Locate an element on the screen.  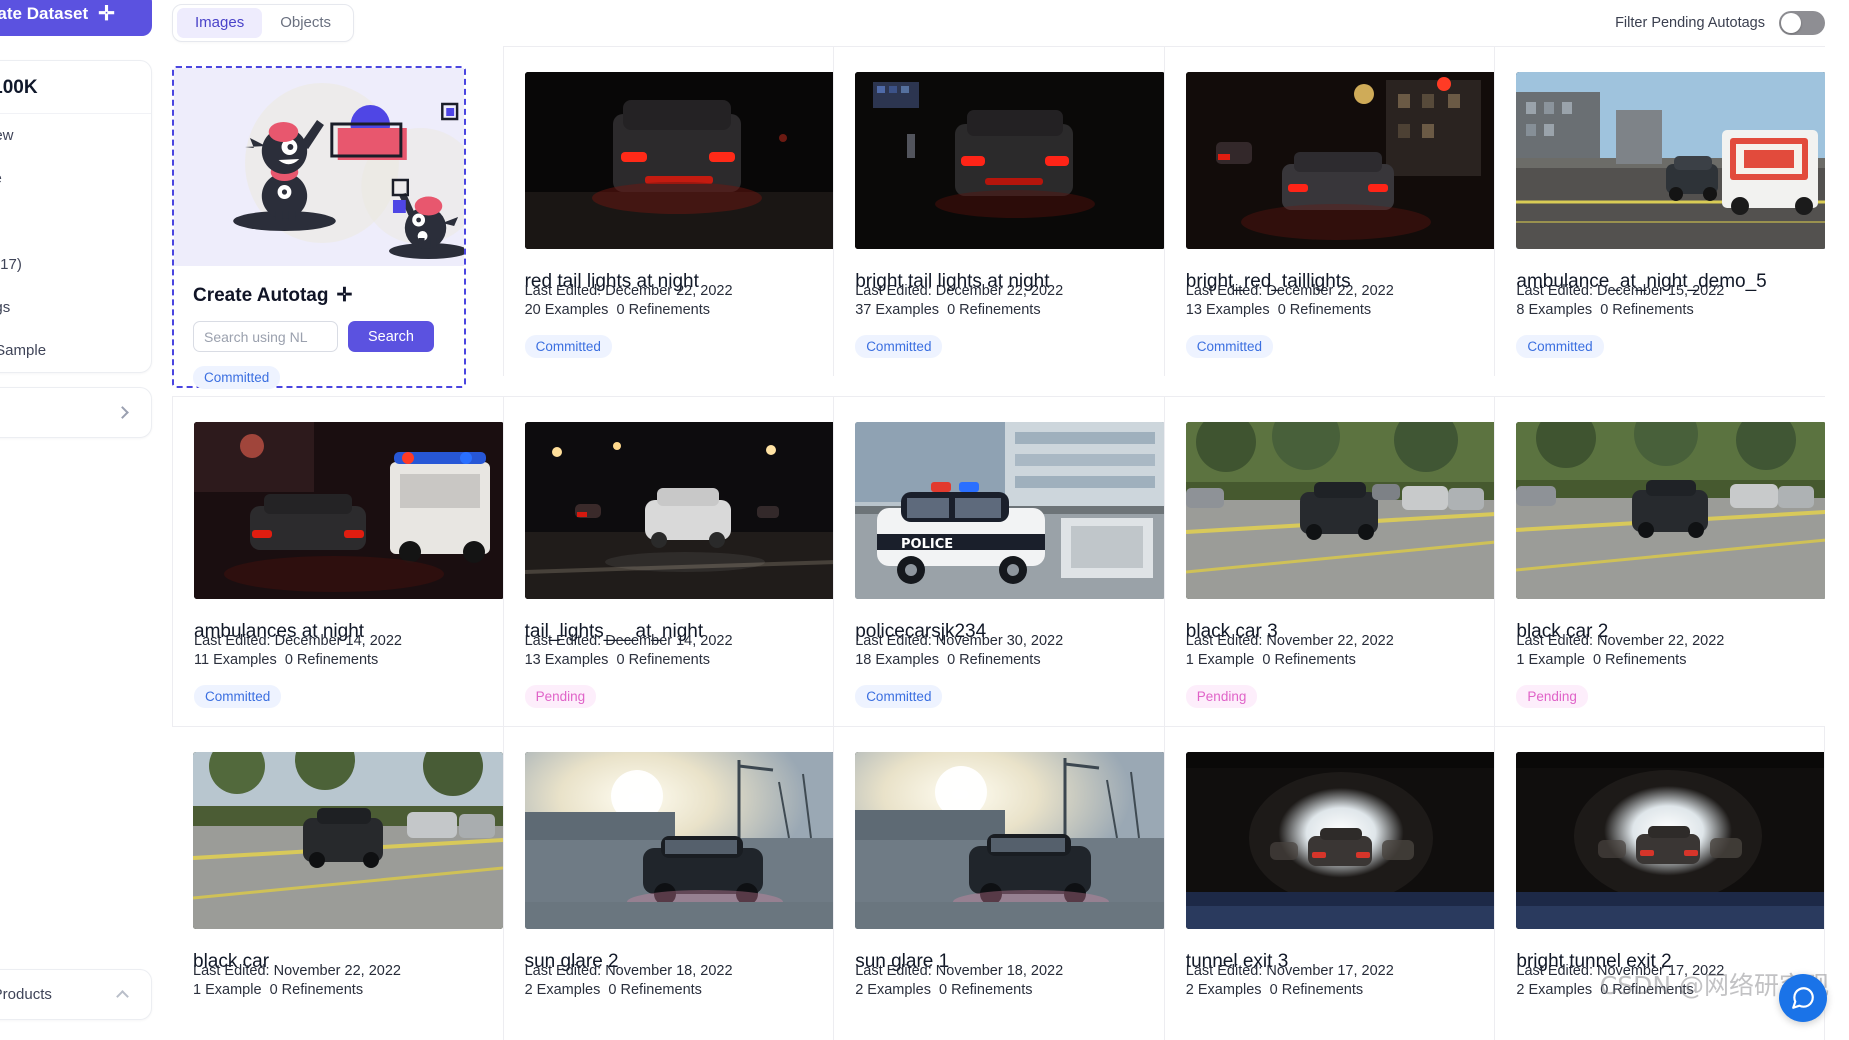
last-edited-value: December 22, 2022 is located at coordinates (669, 291).